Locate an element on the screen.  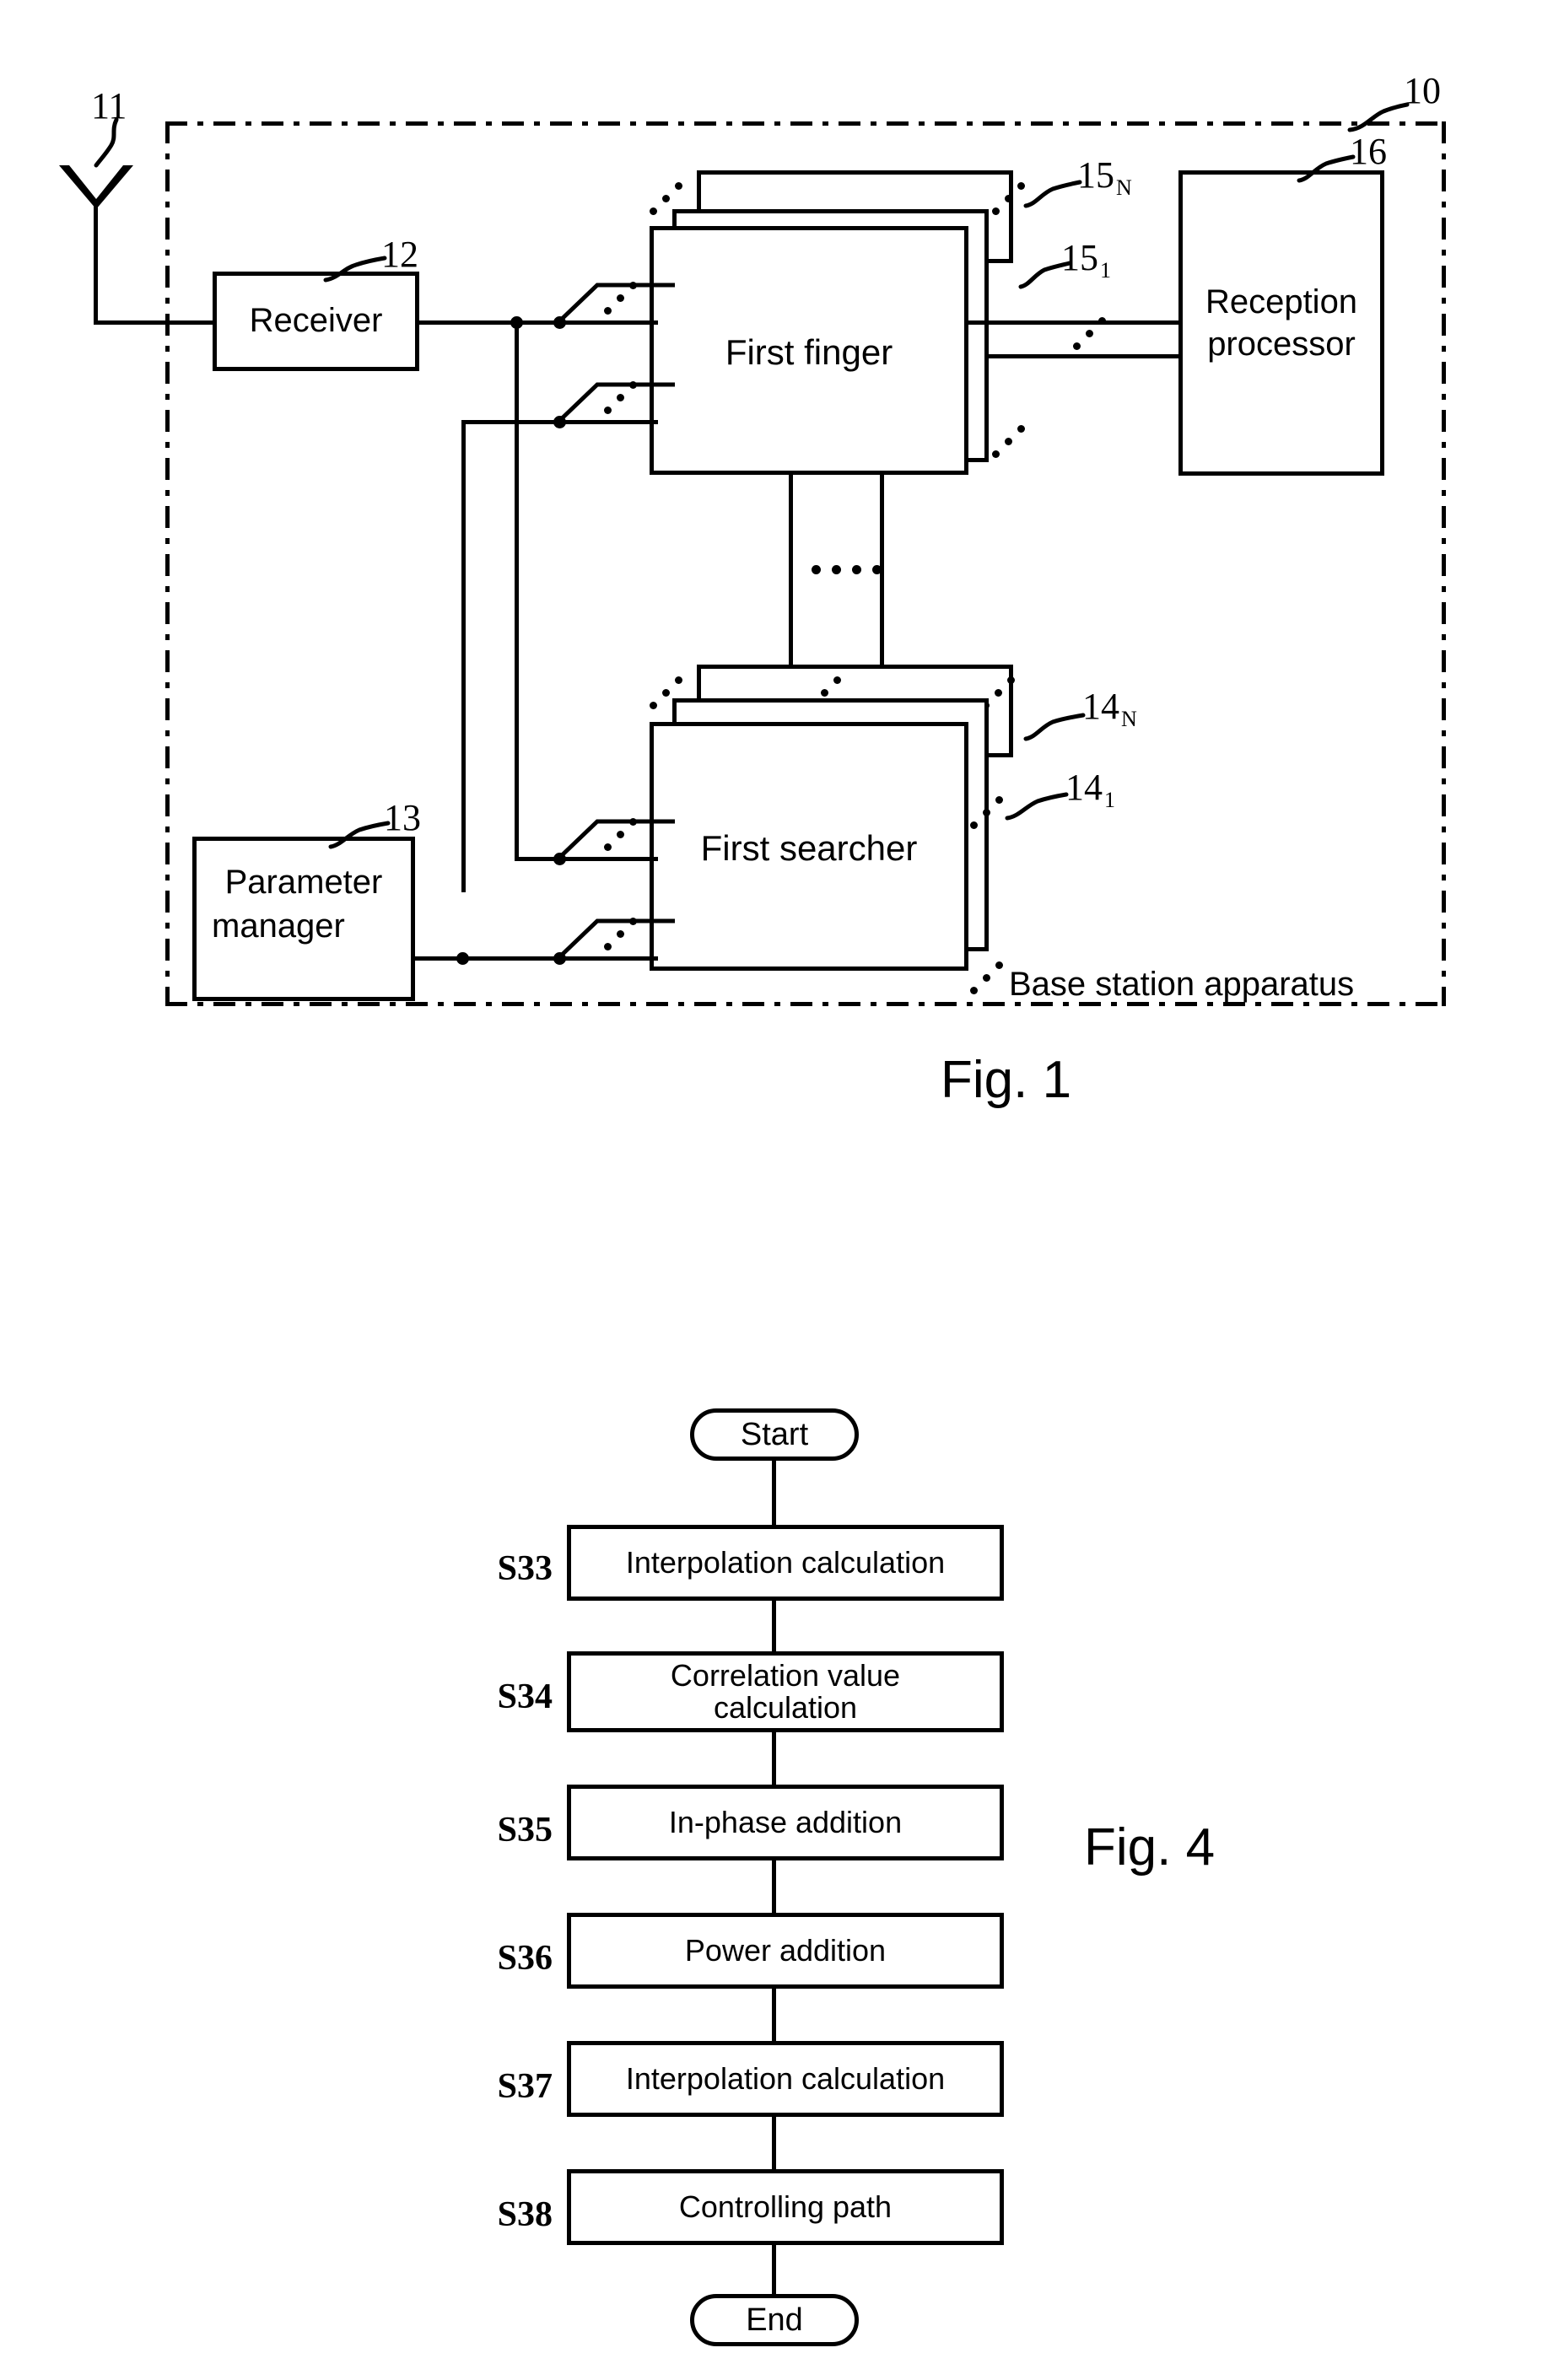
flow-end-label: End is located at coordinates (774, 2320).